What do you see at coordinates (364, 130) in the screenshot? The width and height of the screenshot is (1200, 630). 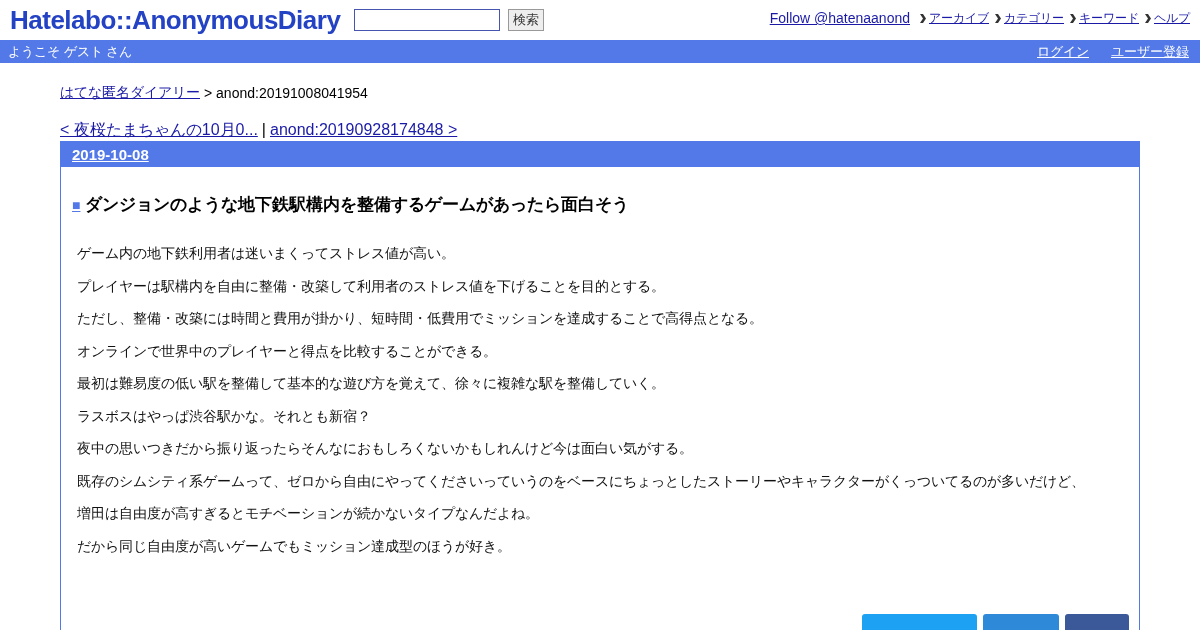 I see `next-entry-link: anond:20190928174848 >` at bounding box center [364, 130].